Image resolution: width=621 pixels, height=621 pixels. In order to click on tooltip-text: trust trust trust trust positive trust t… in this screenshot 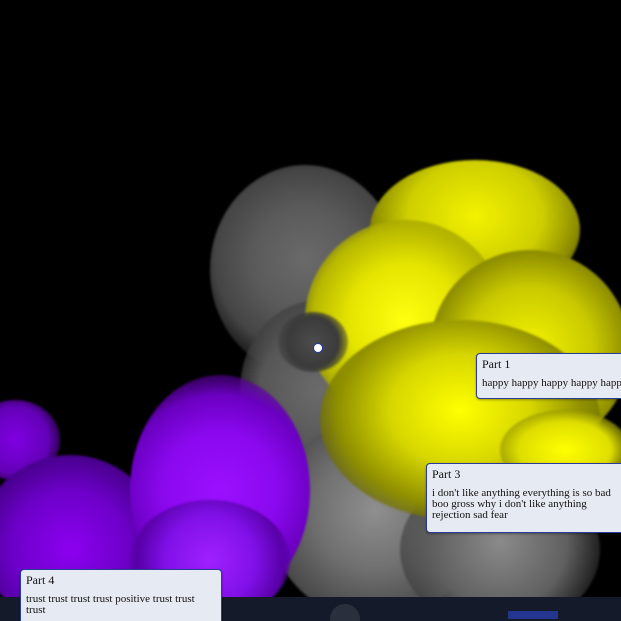, I will do `click(110, 604)`.